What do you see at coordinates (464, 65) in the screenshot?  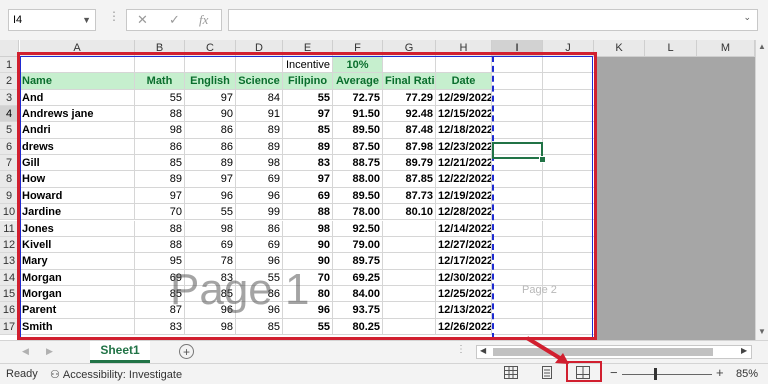 I see `cell-h1` at bounding box center [464, 65].